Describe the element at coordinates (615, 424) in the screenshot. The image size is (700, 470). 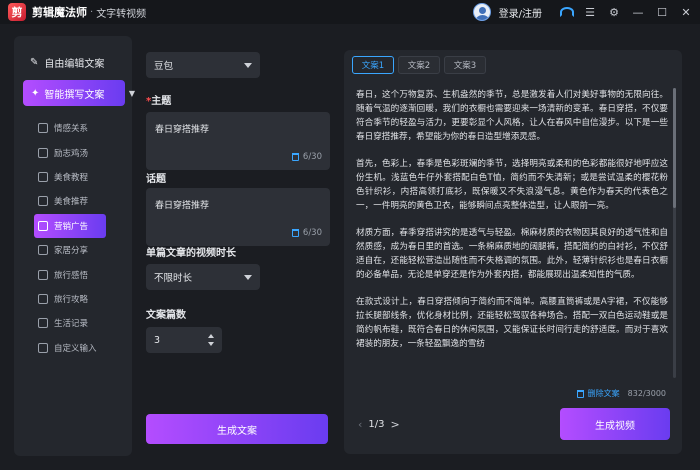
I see `generate-video-button: 生成视频` at that location.